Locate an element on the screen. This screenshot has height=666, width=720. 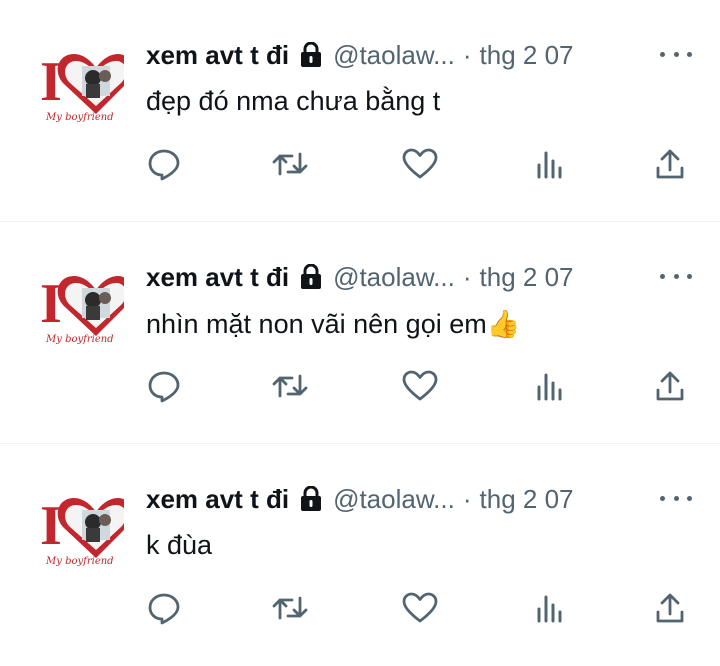
tweet-text: k đùa is located at coordinates (179, 545).